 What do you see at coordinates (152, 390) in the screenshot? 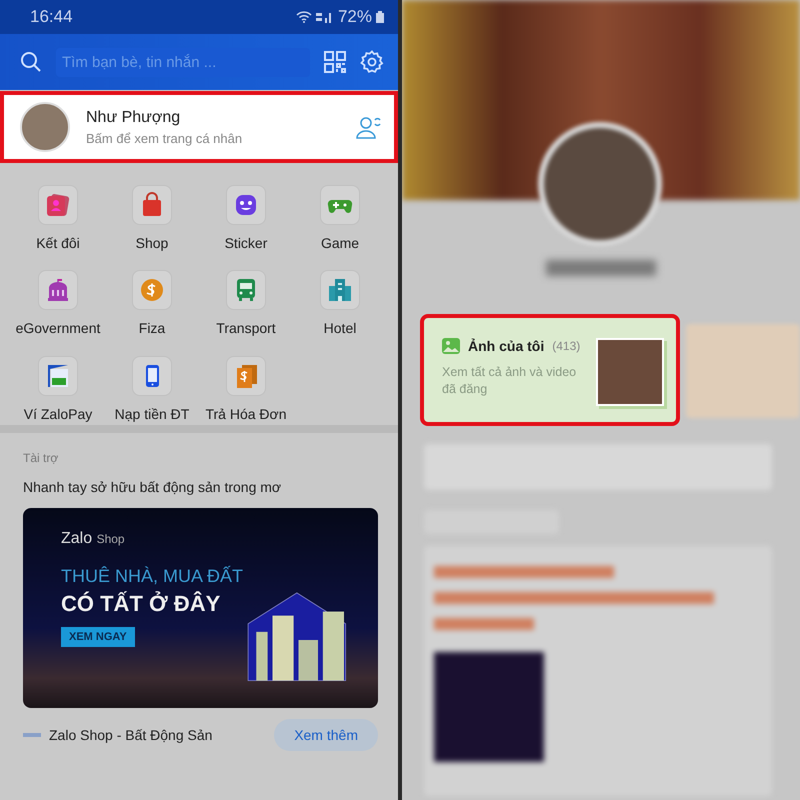
I see `app-shortcut: Nạp tiền ĐT` at bounding box center [152, 390].